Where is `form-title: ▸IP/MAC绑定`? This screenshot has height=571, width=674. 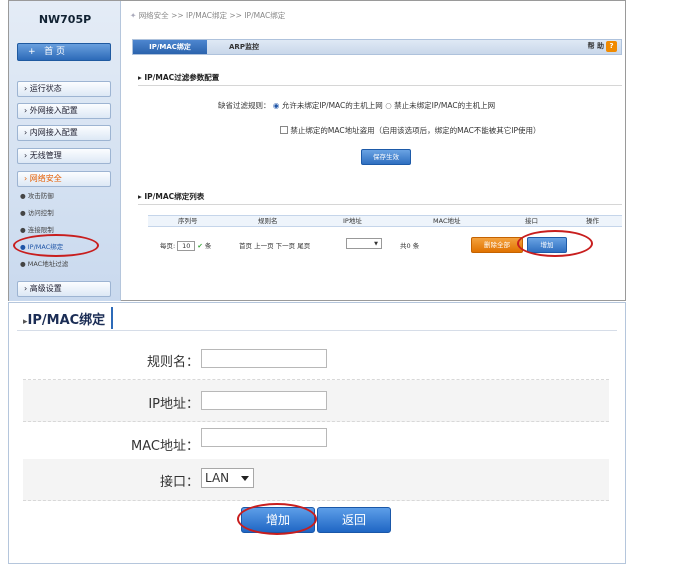 form-title: ▸IP/MAC绑定 is located at coordinates (64, 318).